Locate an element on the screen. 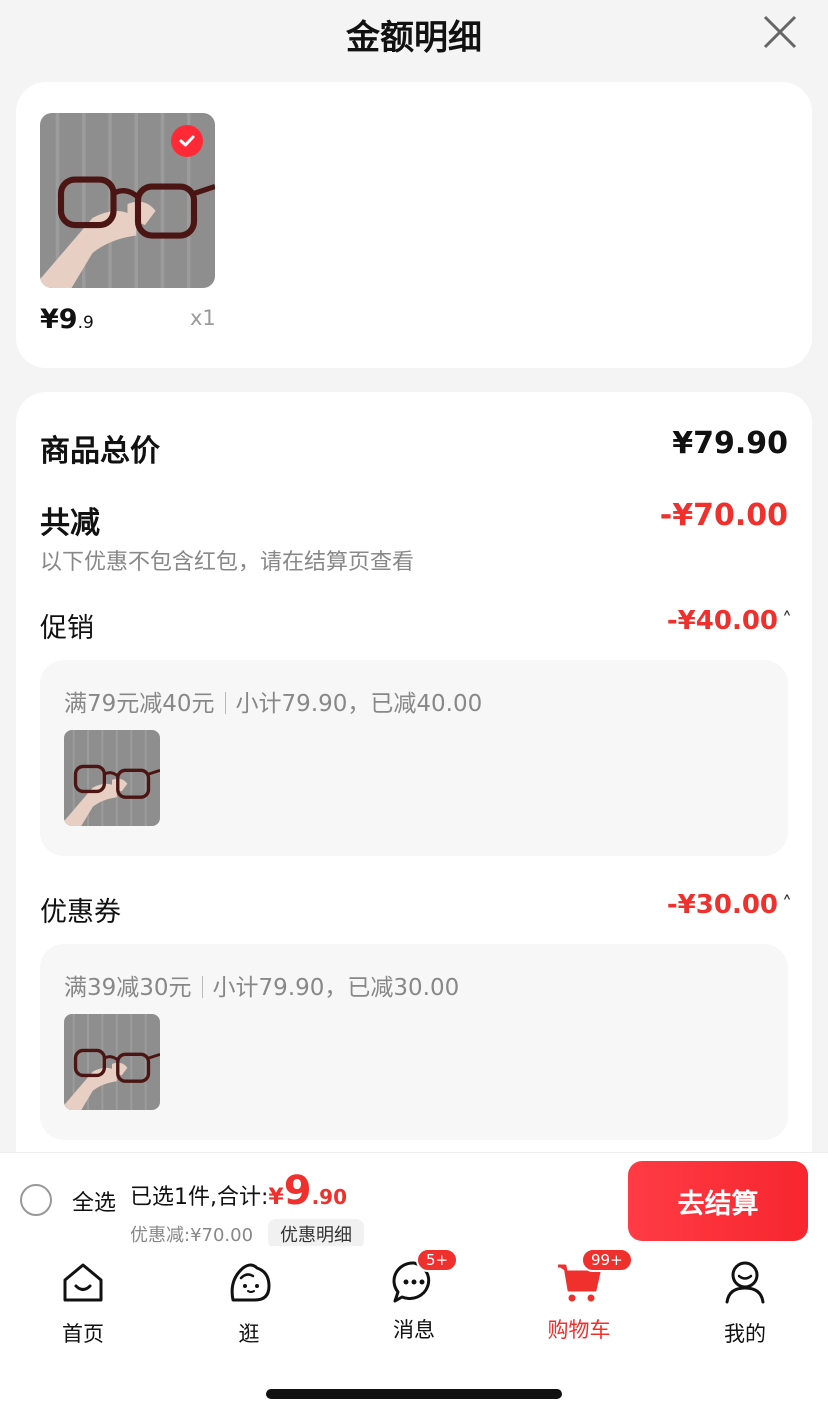 Image resolution: width=828 pixels, height=1416 pixels. promotion-rule: 满79元减40元 小计79.90，已减40.00 is located at coordinates (273, 704).